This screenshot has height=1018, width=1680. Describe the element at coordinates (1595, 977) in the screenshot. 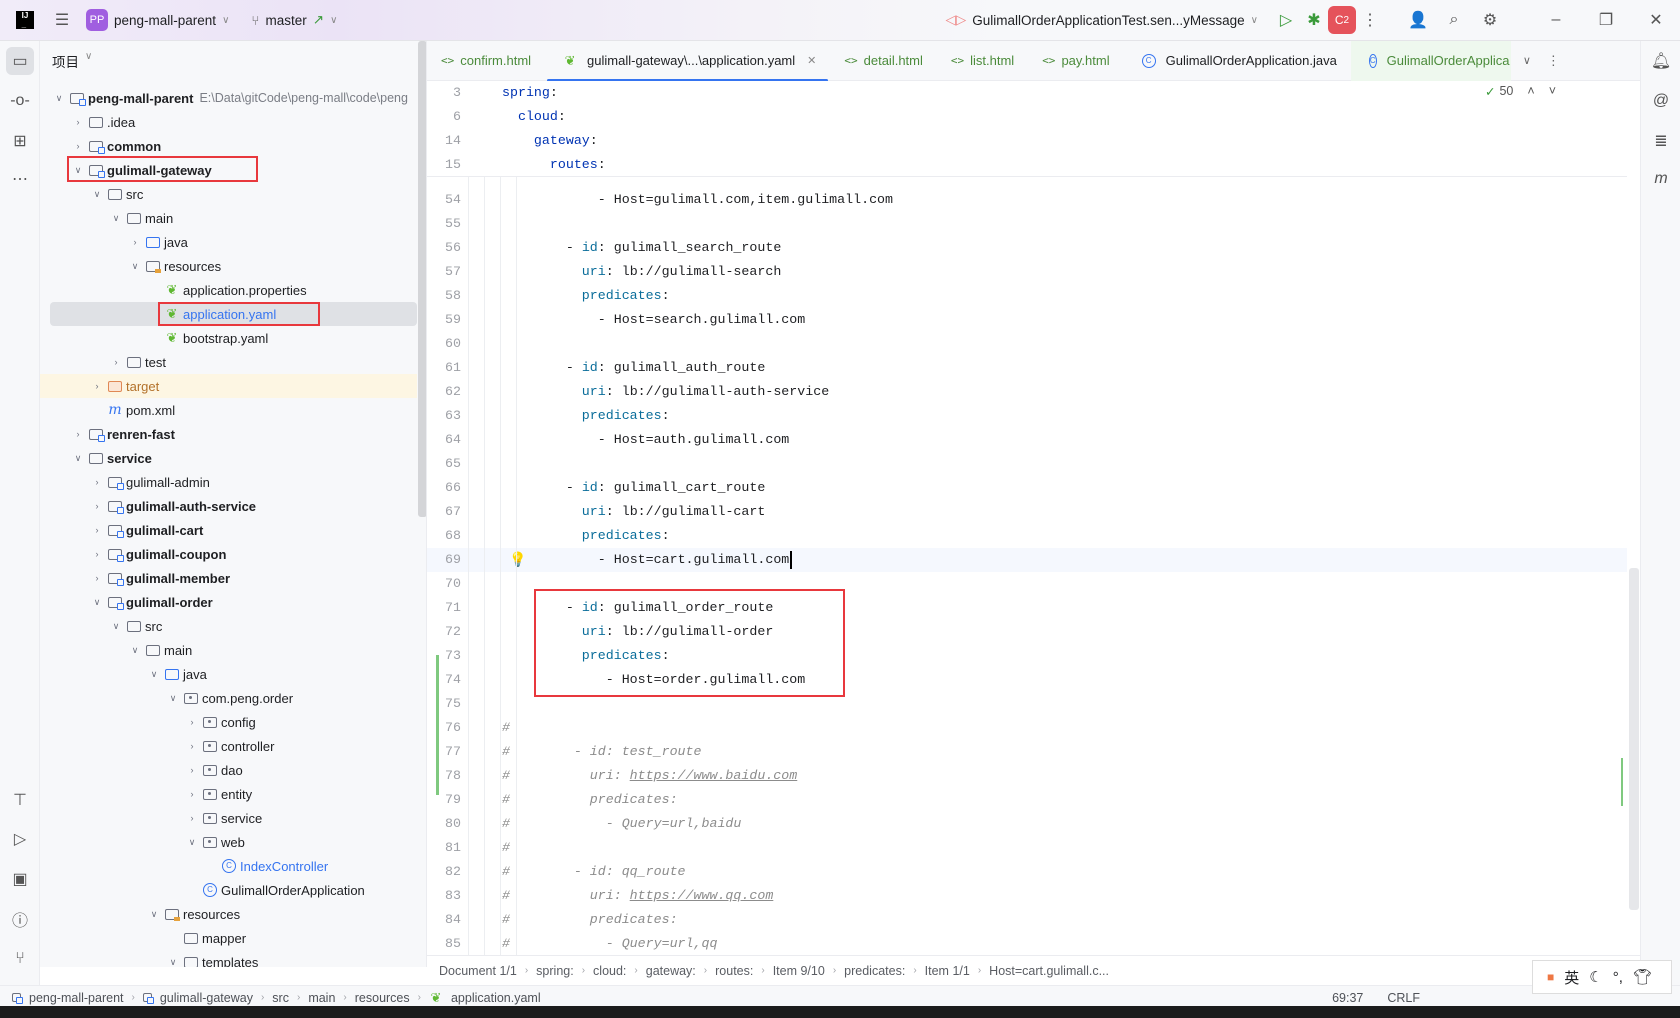

I see `moon-icon: ☾` at that location.